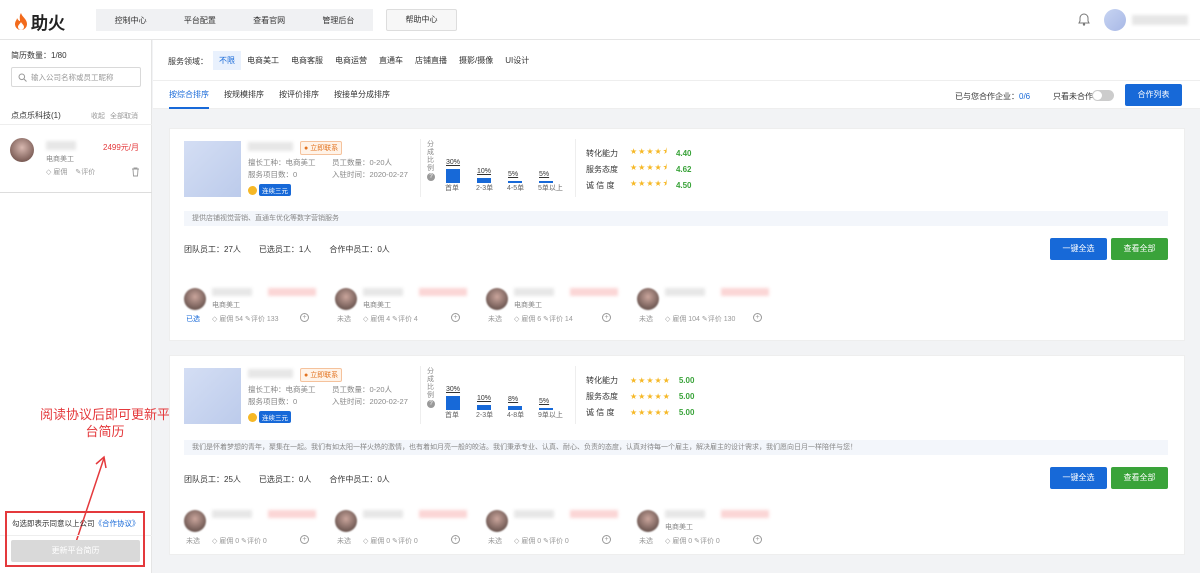 Image resolution: width=1200 pixels, height=573 pixels. Describe the element at coordinates (193, 319) in the screenshot. I see `member-select-status: 已选` at that location.